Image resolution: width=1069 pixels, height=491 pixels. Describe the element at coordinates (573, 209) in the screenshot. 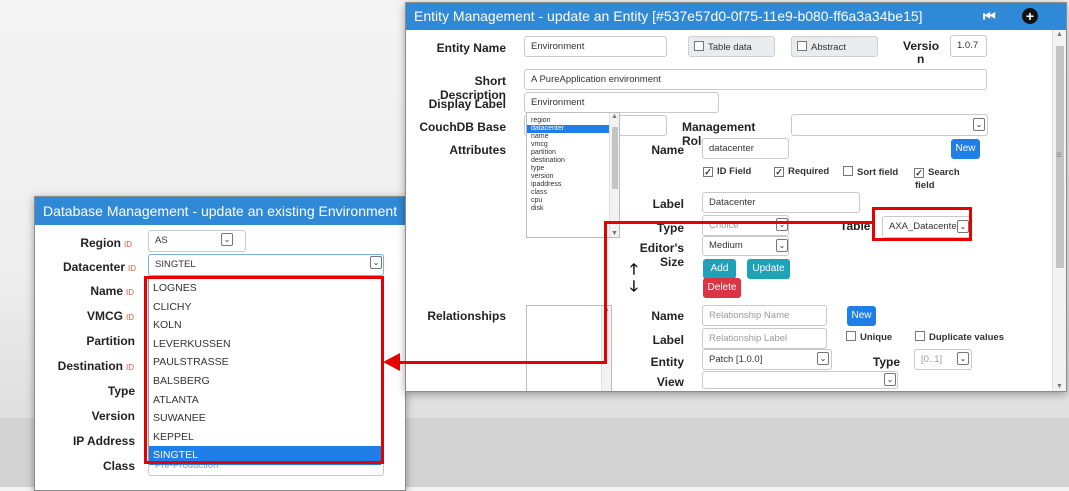

I see `attribute-list-item: disk` at that location.